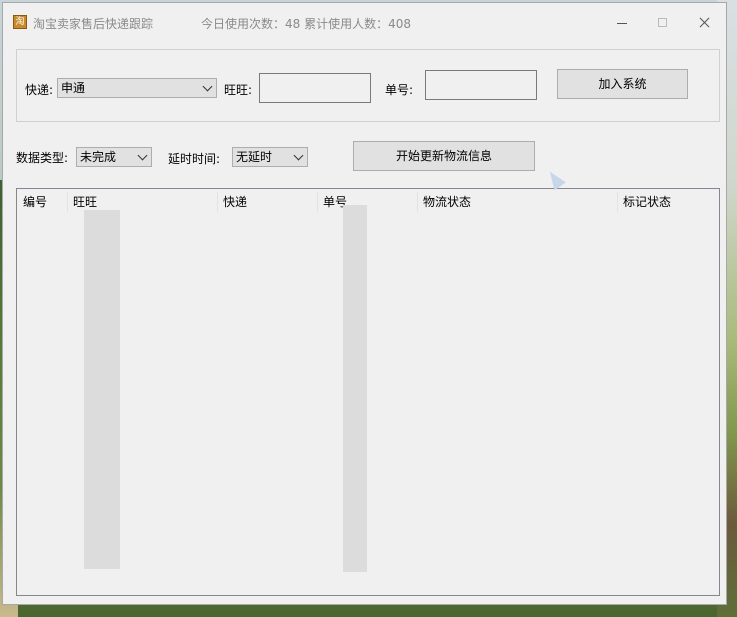 Image resolution: width=737 pixels, height=617 pixels. I want to click on redacted-wangwang-column, so click(102, 389).